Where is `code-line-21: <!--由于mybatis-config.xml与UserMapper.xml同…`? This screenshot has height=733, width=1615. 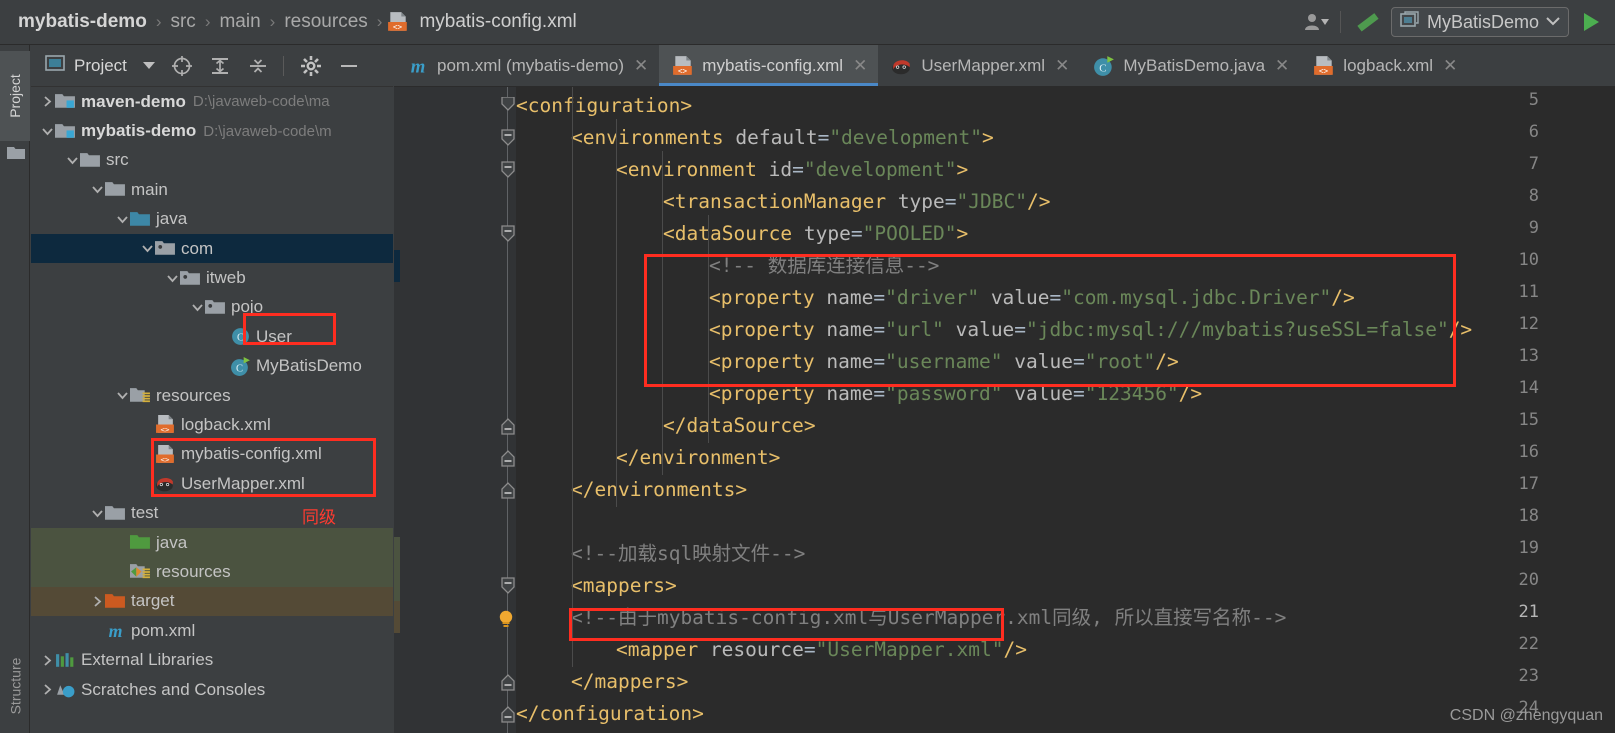 code-line-21: <!--由于mybatis-config.xml与UserMapper.xml同… is located at coordinates (928, 618).